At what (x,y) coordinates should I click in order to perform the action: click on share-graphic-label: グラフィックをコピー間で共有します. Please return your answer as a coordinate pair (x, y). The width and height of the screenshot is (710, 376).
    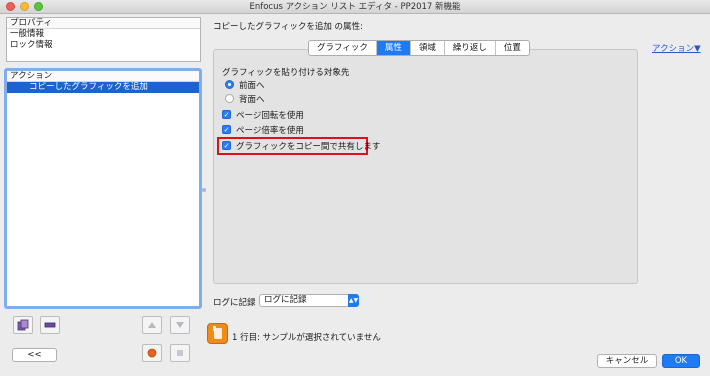
    Looking at the image, I should click on (308, 147).